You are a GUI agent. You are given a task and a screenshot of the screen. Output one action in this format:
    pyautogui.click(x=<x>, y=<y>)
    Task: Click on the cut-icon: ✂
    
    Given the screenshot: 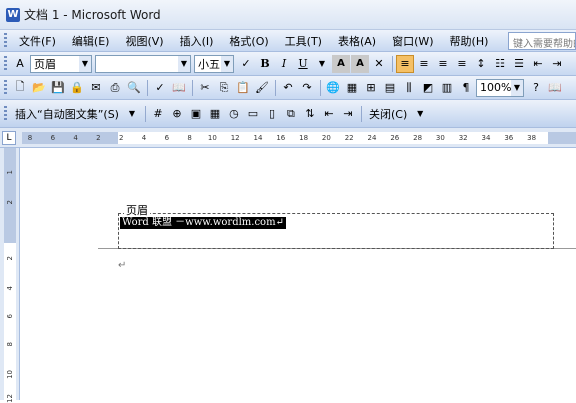 What is the action you would take?
    pyautogui.click(x=205, y=88)
    